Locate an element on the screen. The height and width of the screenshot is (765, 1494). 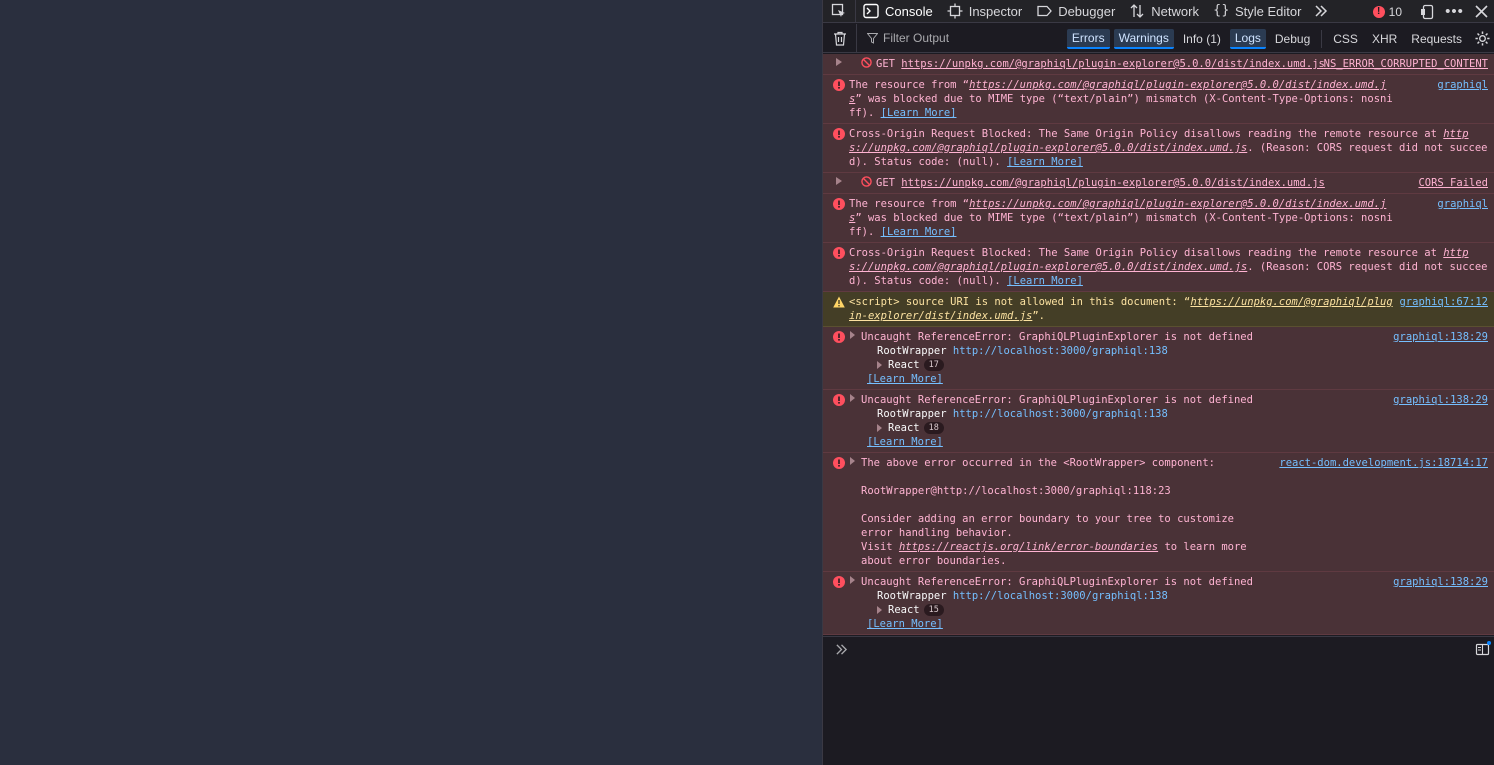
message-source: graphiql:67:12 is located at coordinates (1443, 302).